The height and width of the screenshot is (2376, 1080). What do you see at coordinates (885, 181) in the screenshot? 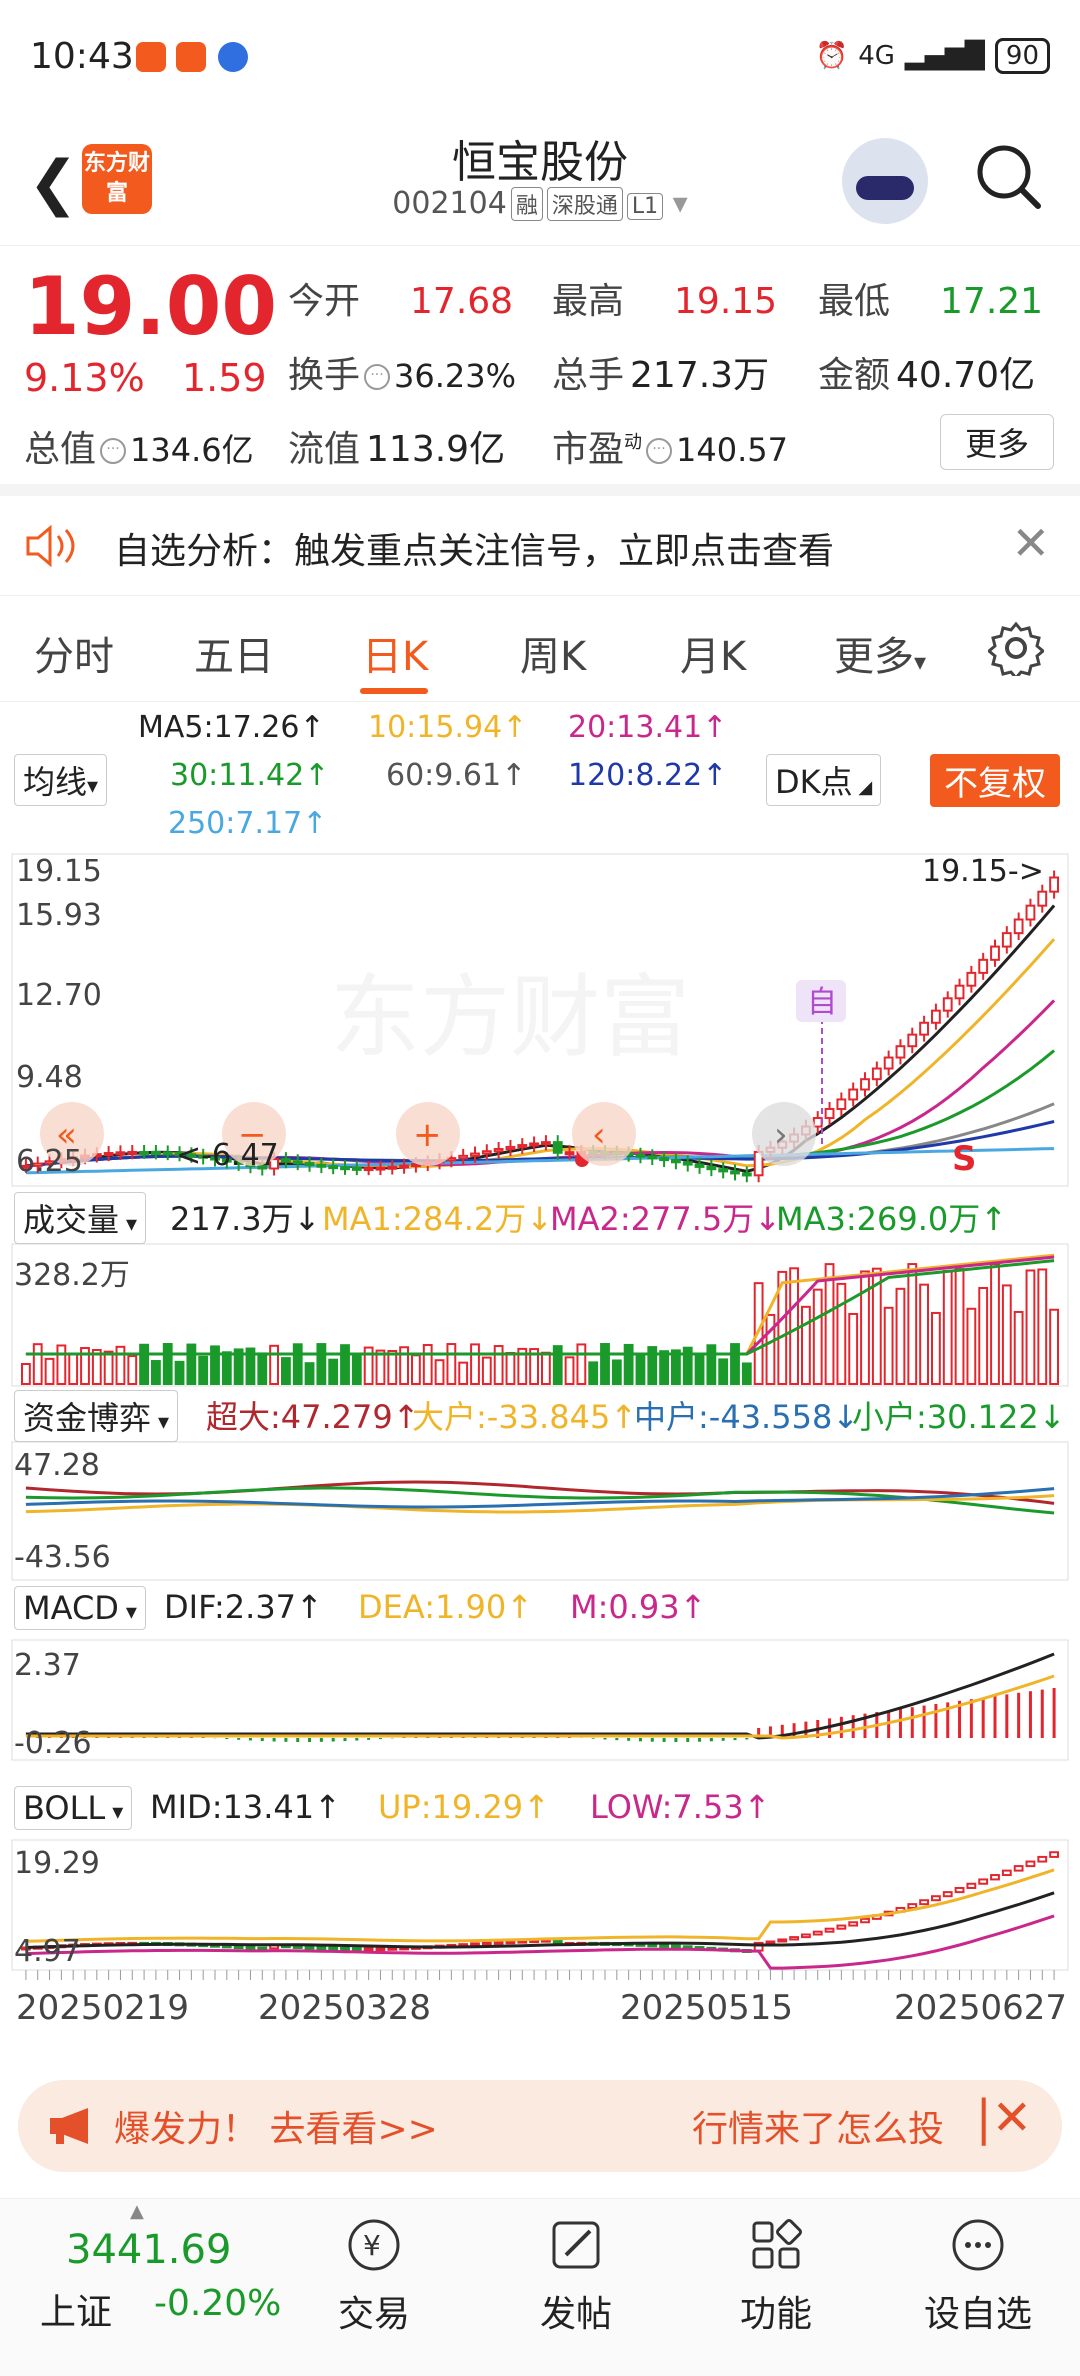
I see `assistant-robot-icon` at bounding box center [885, 181].